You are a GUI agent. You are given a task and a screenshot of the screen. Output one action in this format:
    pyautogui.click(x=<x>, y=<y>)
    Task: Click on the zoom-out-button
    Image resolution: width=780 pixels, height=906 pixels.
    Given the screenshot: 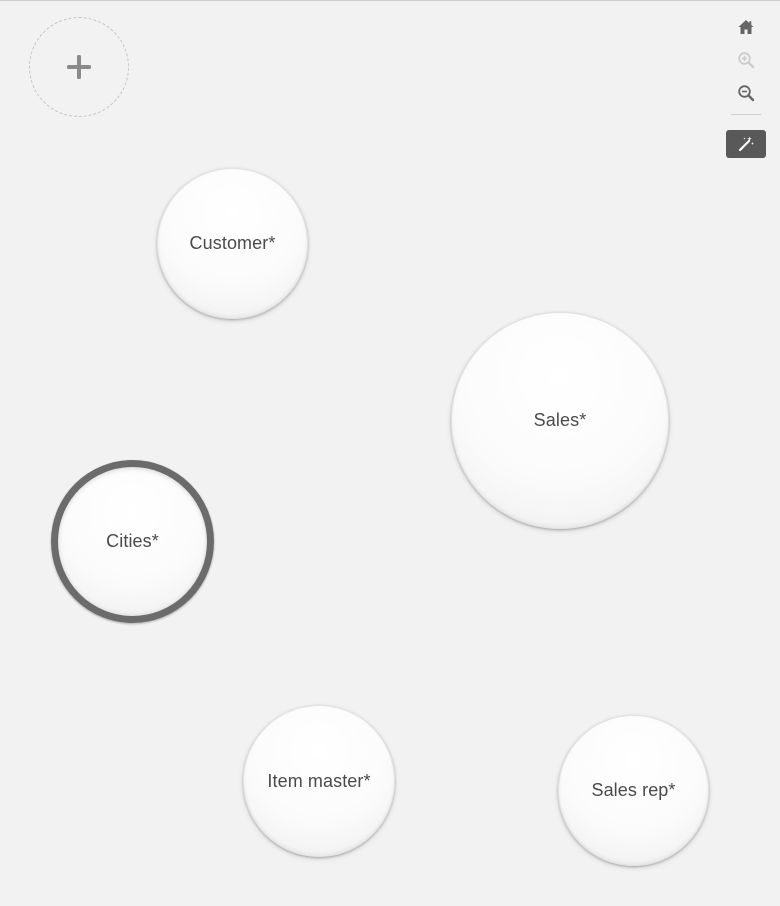 What is the action you would take?
    pyautogui.click(x=746, y=93)
    